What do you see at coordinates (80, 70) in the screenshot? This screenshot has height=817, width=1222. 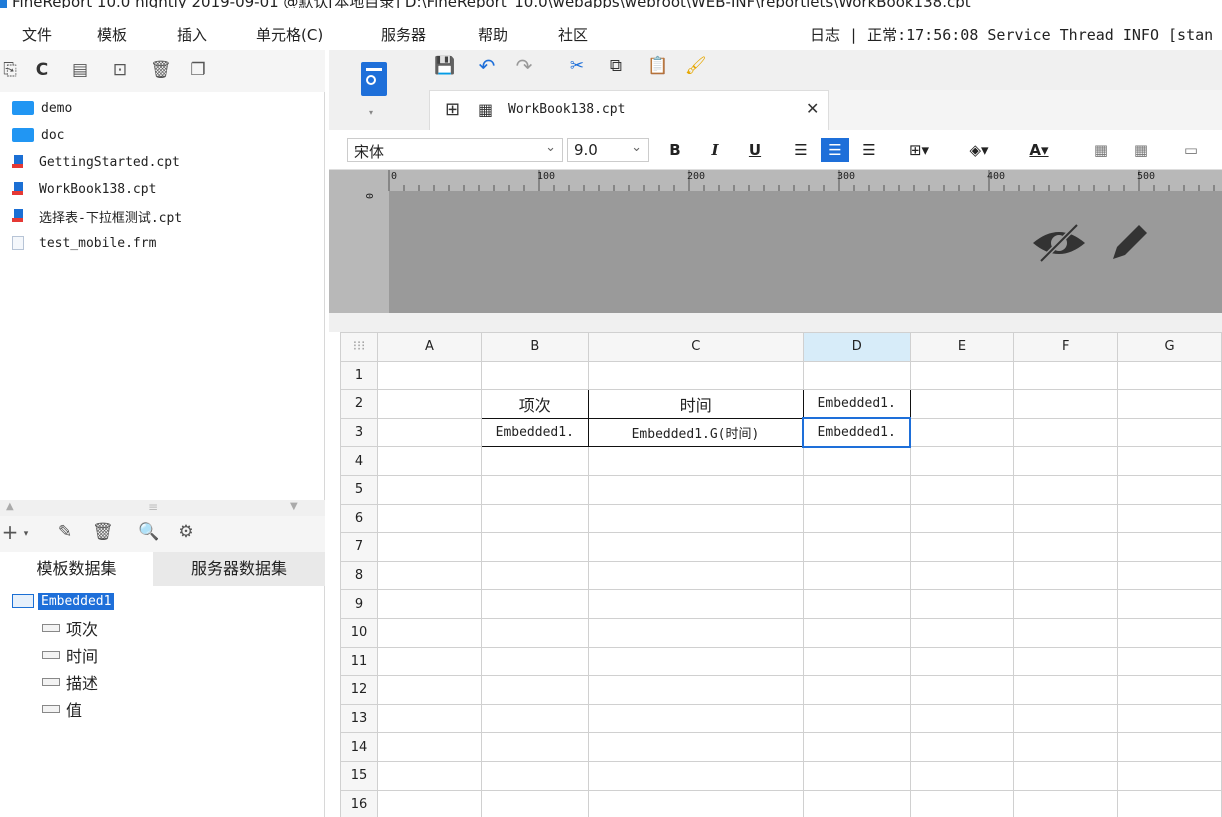 I see `open-icon: ▤` at bounding box center [80, 70].